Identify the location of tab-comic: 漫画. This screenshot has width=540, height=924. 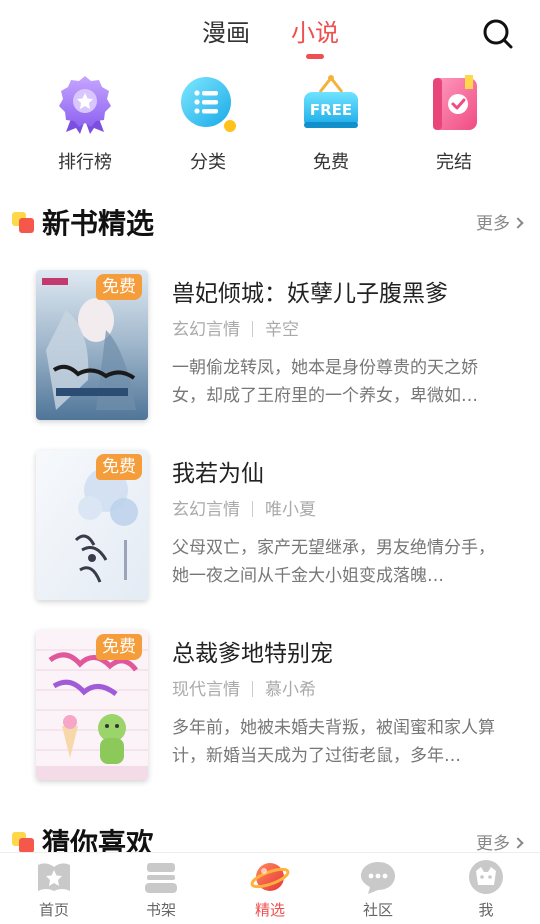
(226, 33).